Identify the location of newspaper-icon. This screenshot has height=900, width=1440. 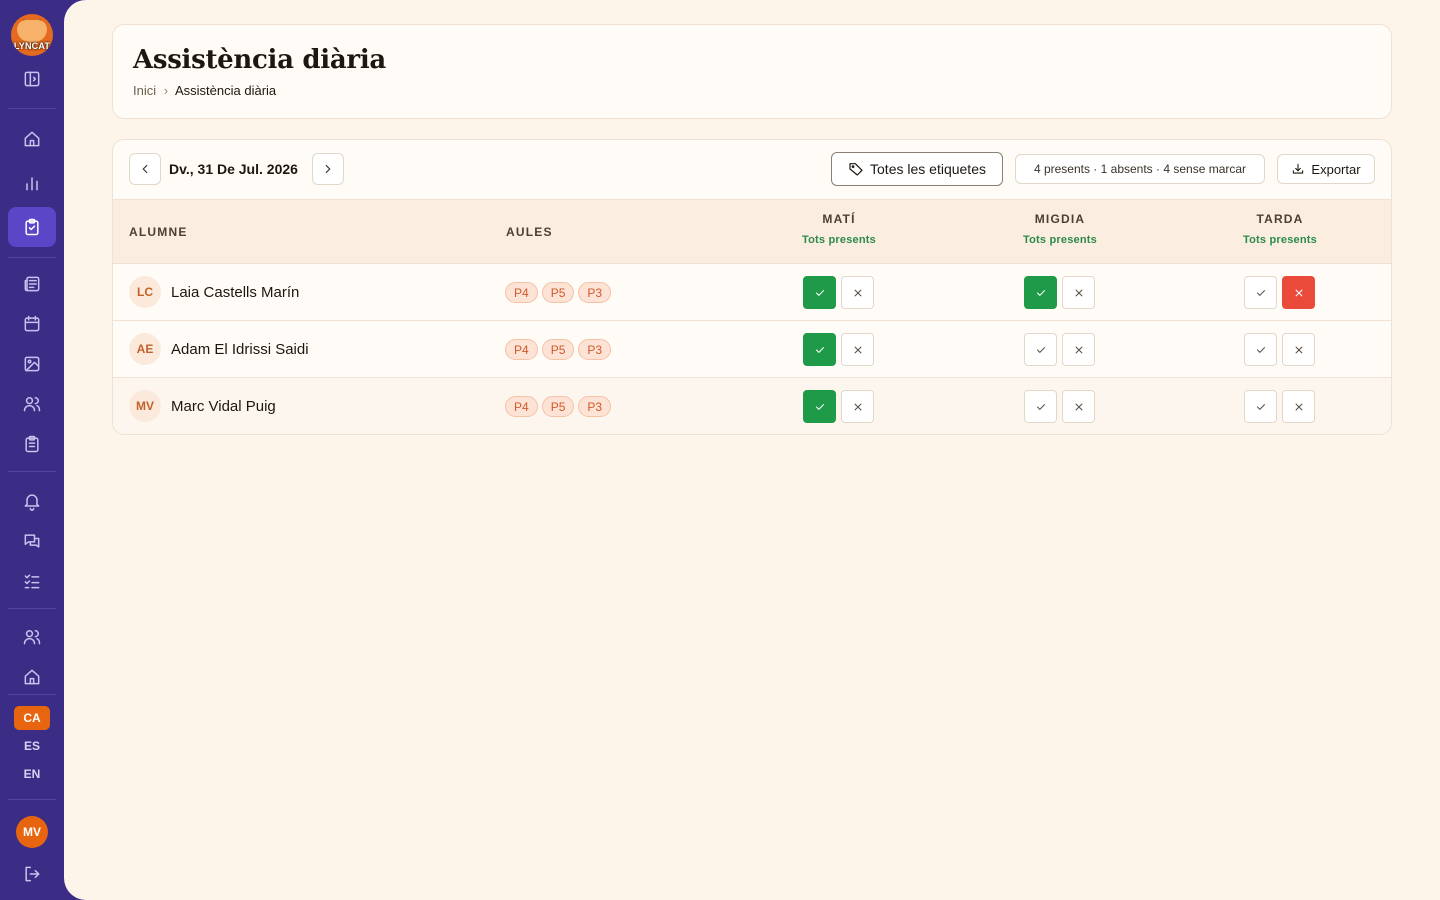
(32, 284).